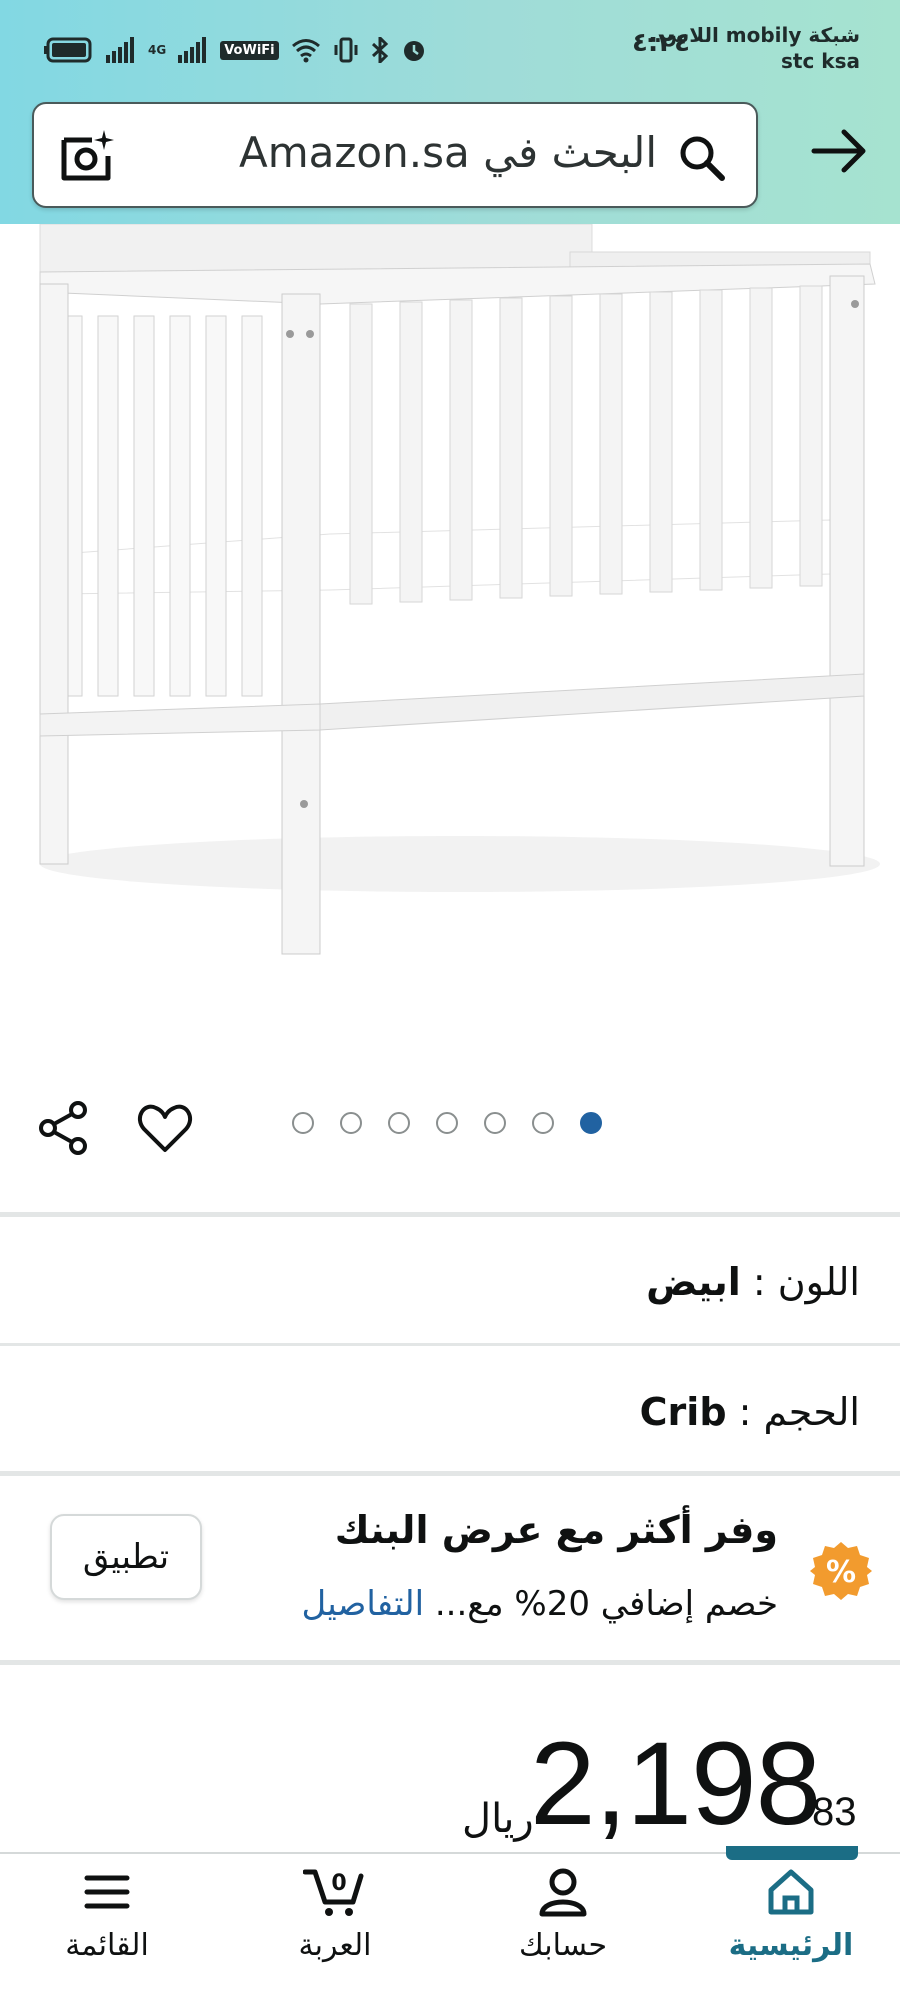 This screenshot has width=900, height=1990. I want to click on camera-search-icon, so click(88, 156).